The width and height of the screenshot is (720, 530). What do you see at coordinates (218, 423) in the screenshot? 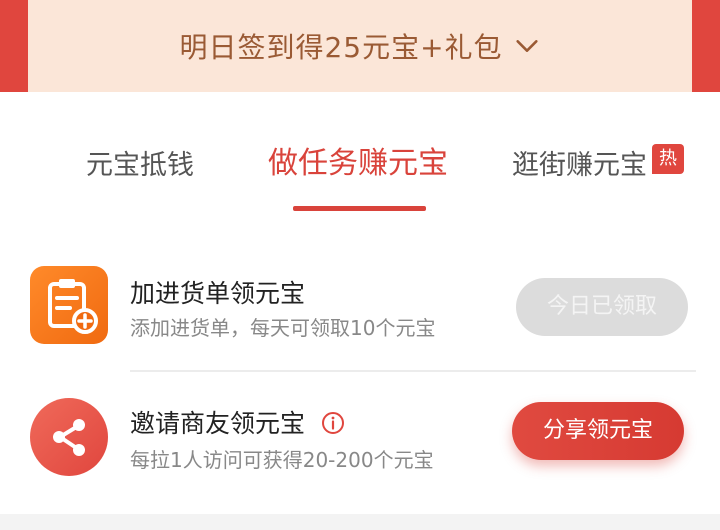
I see `task-title: 邀请商友领元宝` at bounding box center [218, 423].